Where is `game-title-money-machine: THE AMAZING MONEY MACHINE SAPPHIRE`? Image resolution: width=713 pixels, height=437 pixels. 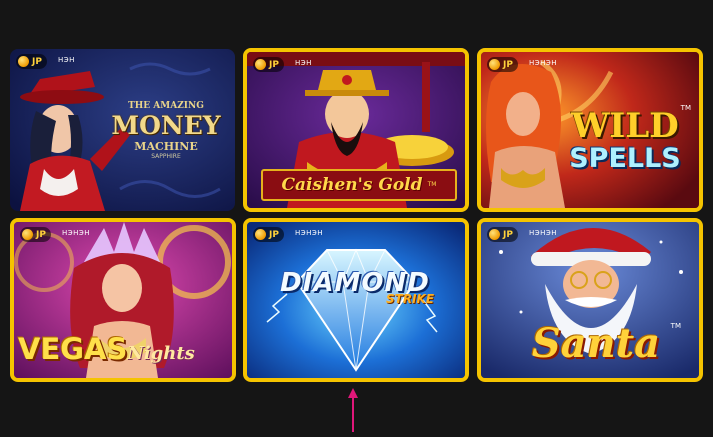
game-title-money-machine: THE AMAZING MONEY MACHINE SAPPHIRE is located at coordinates (166, 130).